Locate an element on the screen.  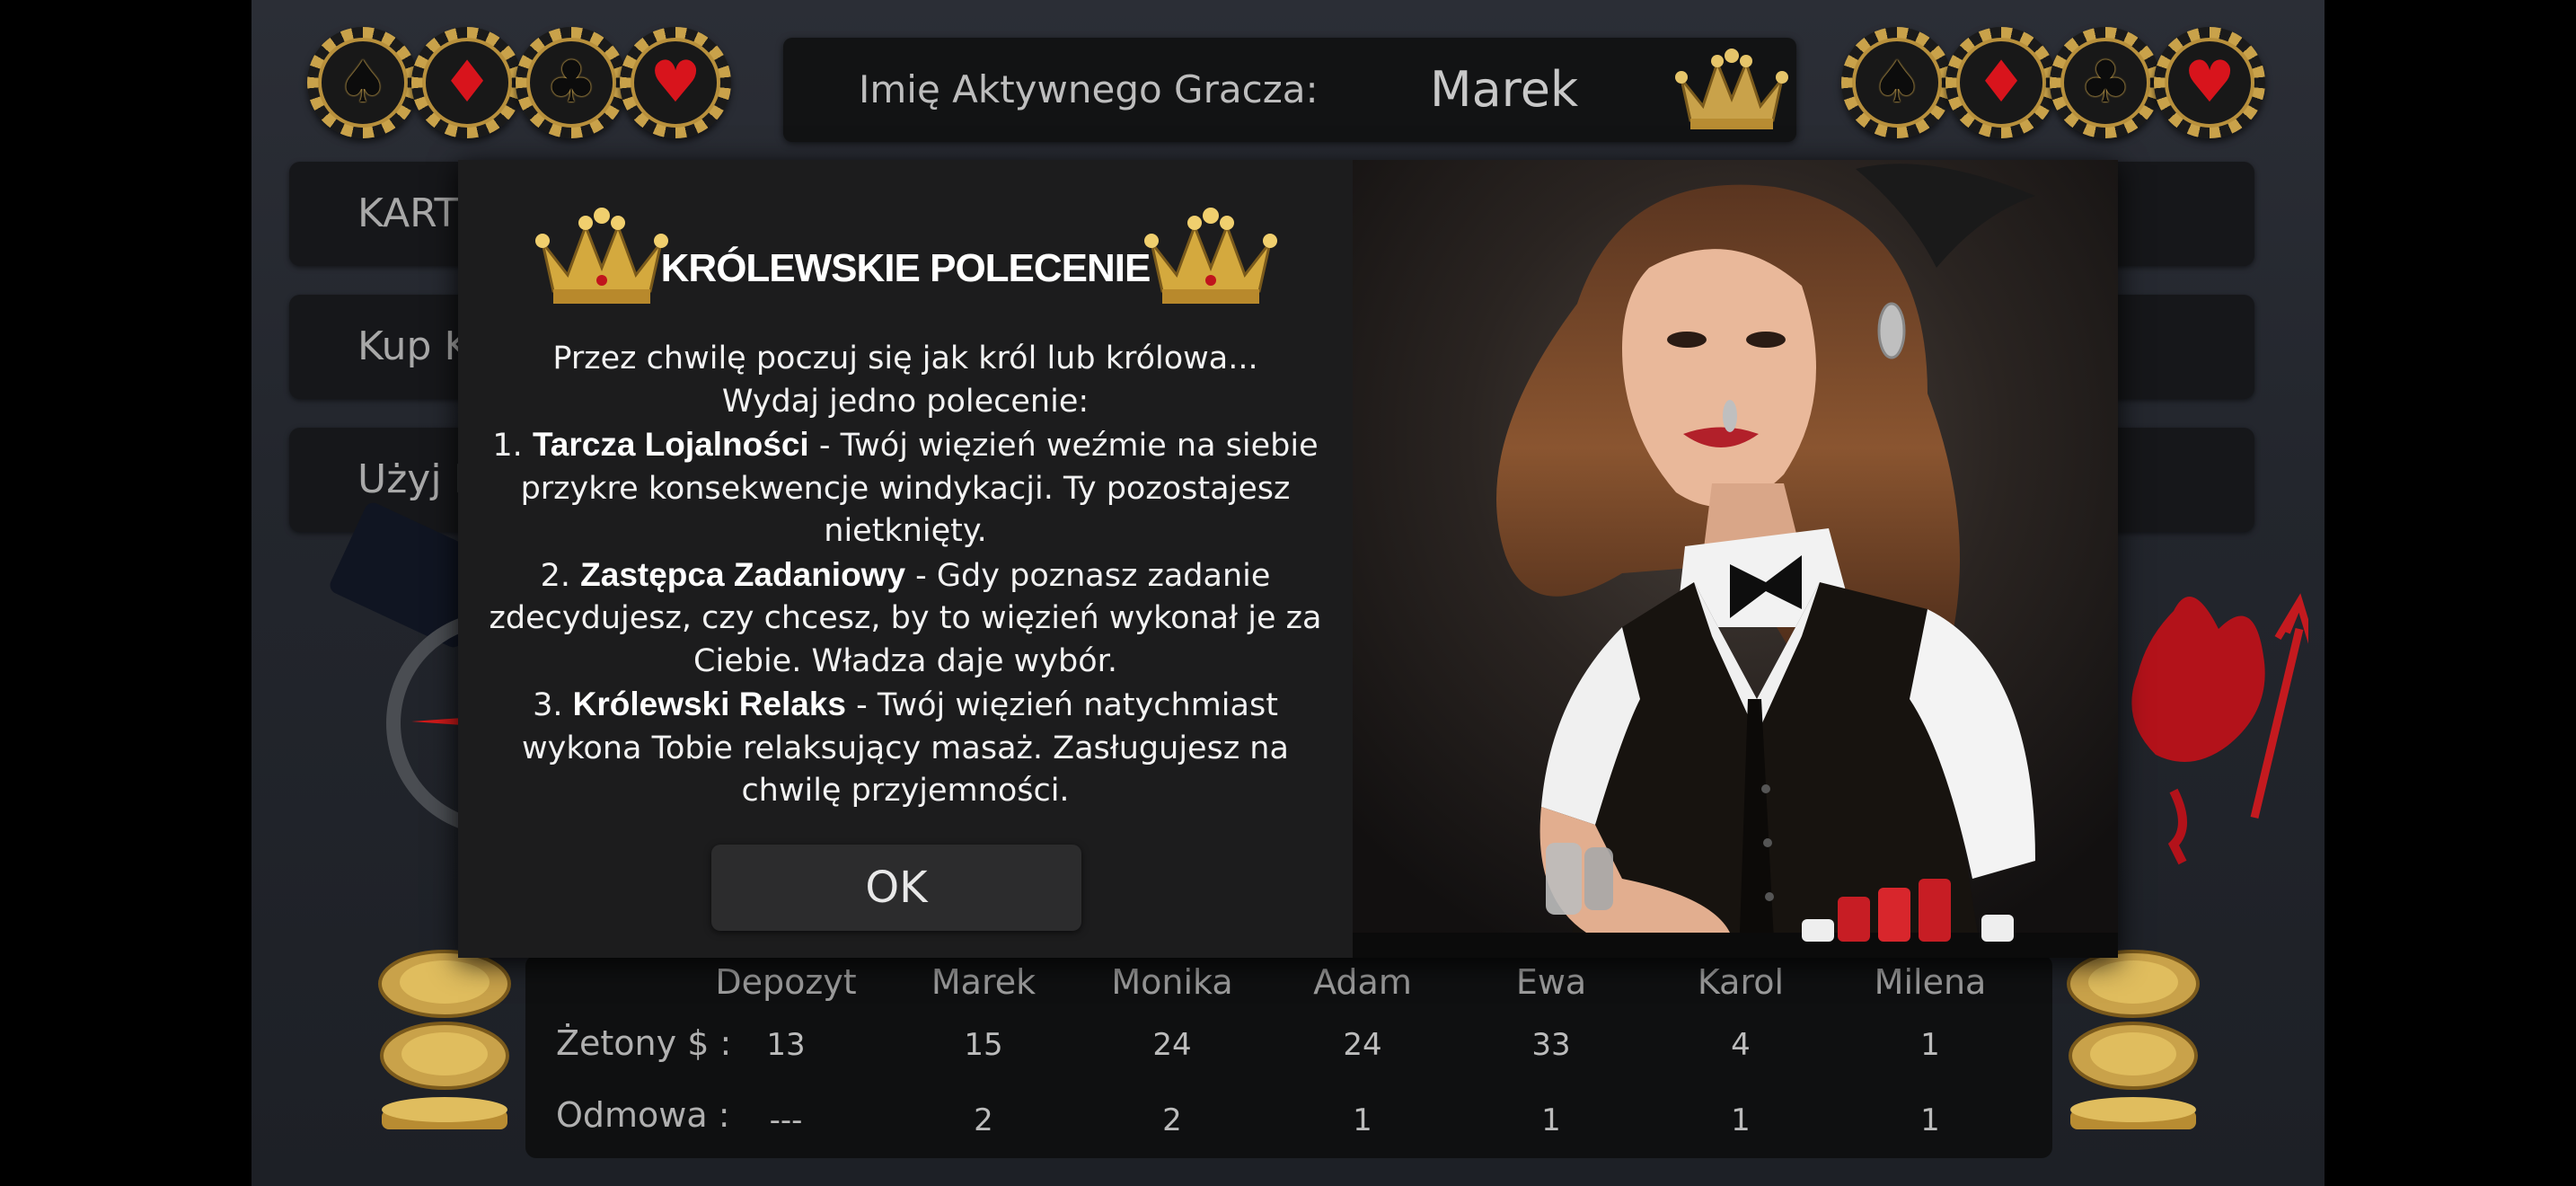
column-header: Ewa is located at coordinates (1551, 982).